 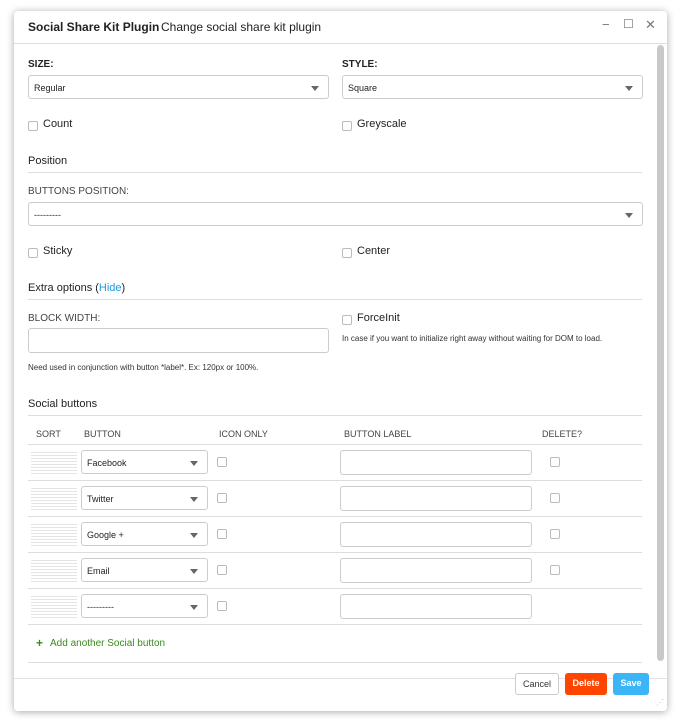 What do you see at coordinates (102, 434) in the screenshot?
I see `column-button: BUTTON` at bounding box center [102, 434].